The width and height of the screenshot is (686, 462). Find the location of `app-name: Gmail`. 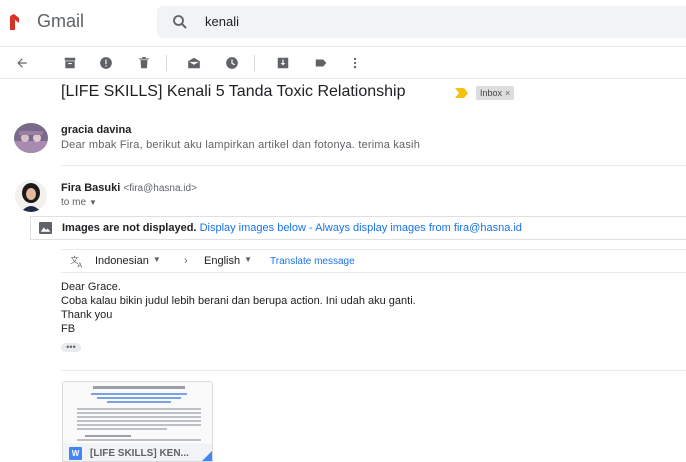

app-name: Gmail is located at coordinates (61, 21).